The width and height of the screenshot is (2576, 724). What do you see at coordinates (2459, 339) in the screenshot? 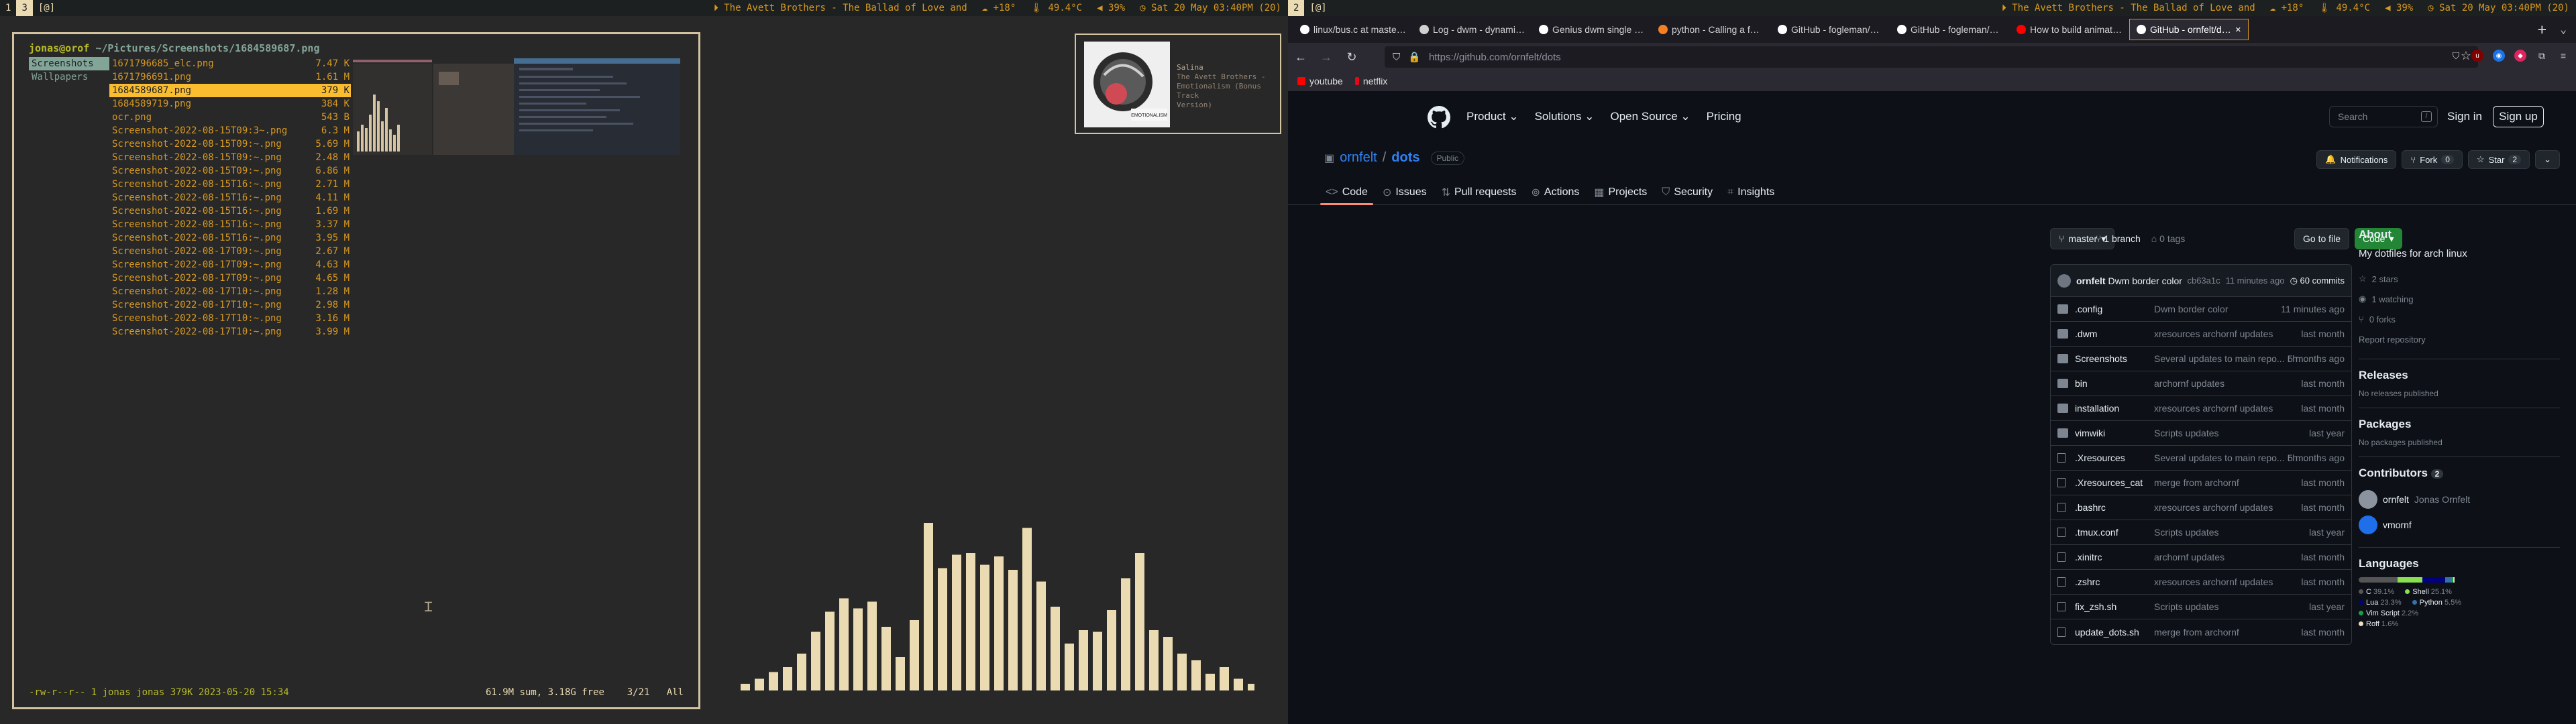
I see `report-repository-link: Report repository` at bounding box center [2459, 339].